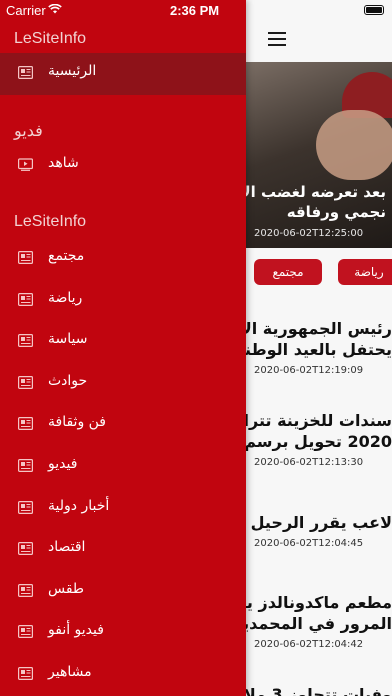 Image resolution: width=392 pixels, height=696 pixels. I want to click on hero-title-line2: نجمي ورفاقه, so click(336, 212).